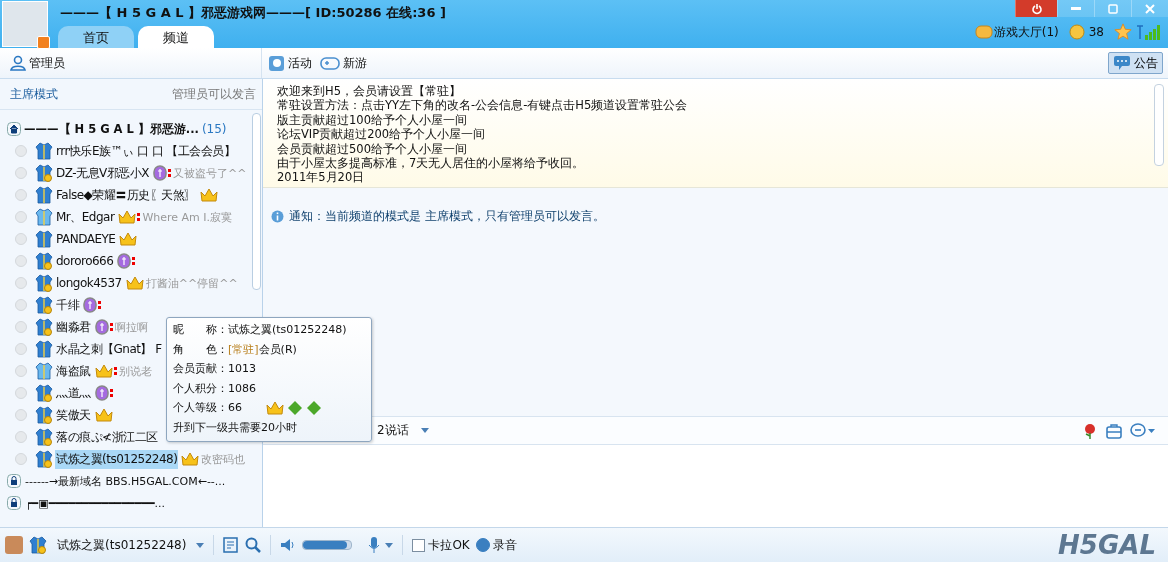 The width and height of the screenshot is (1168, 562). I want to click on speak-mode-dropdown: 2说话, so click(403, 430).